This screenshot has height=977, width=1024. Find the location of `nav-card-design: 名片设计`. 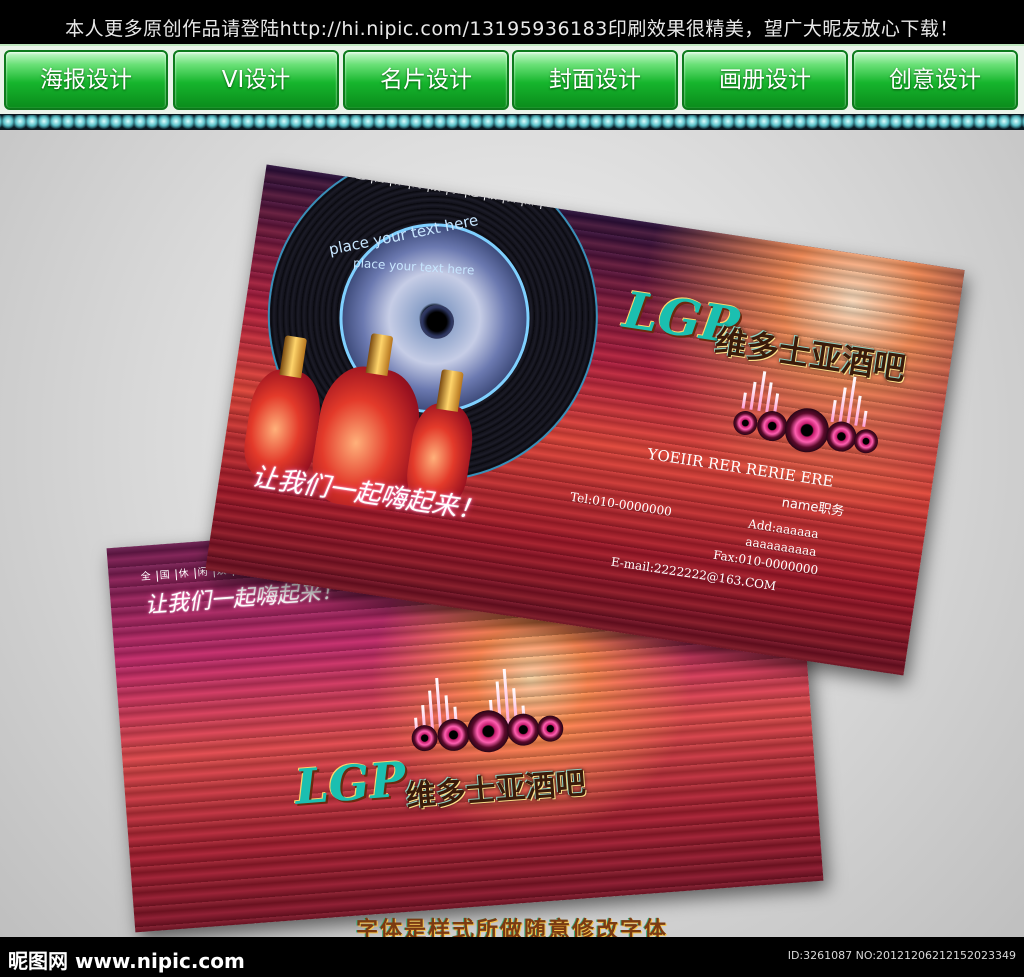

nav-card-design: 名片设计 is located at coordinates (426, 80).